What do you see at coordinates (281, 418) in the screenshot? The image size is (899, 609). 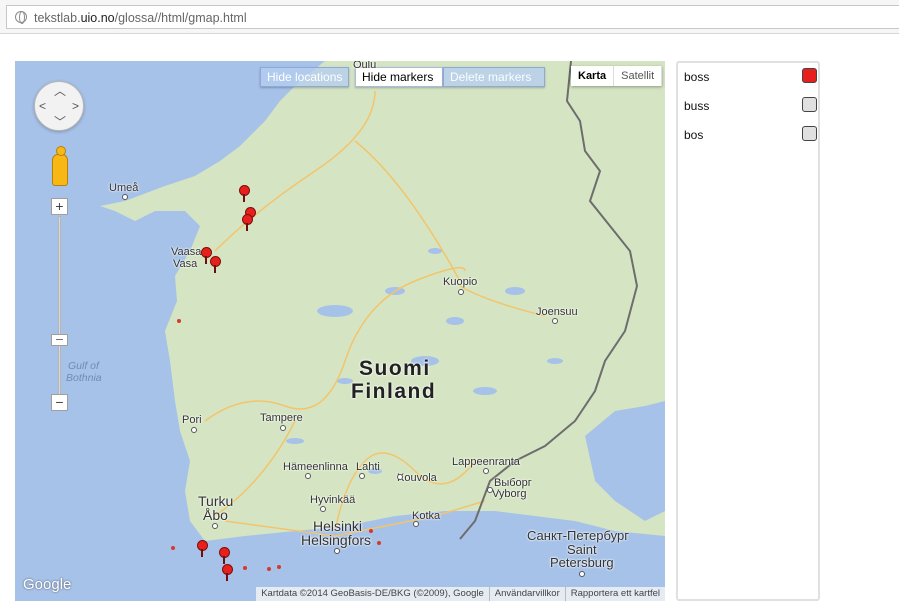 I see `place-tampere: Tampere` at bounding box center [281, 418].